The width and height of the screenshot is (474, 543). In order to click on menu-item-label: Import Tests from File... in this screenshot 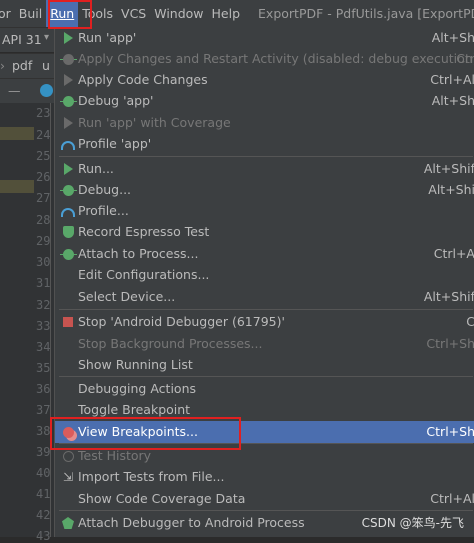, I will do `click(151, 476)`.